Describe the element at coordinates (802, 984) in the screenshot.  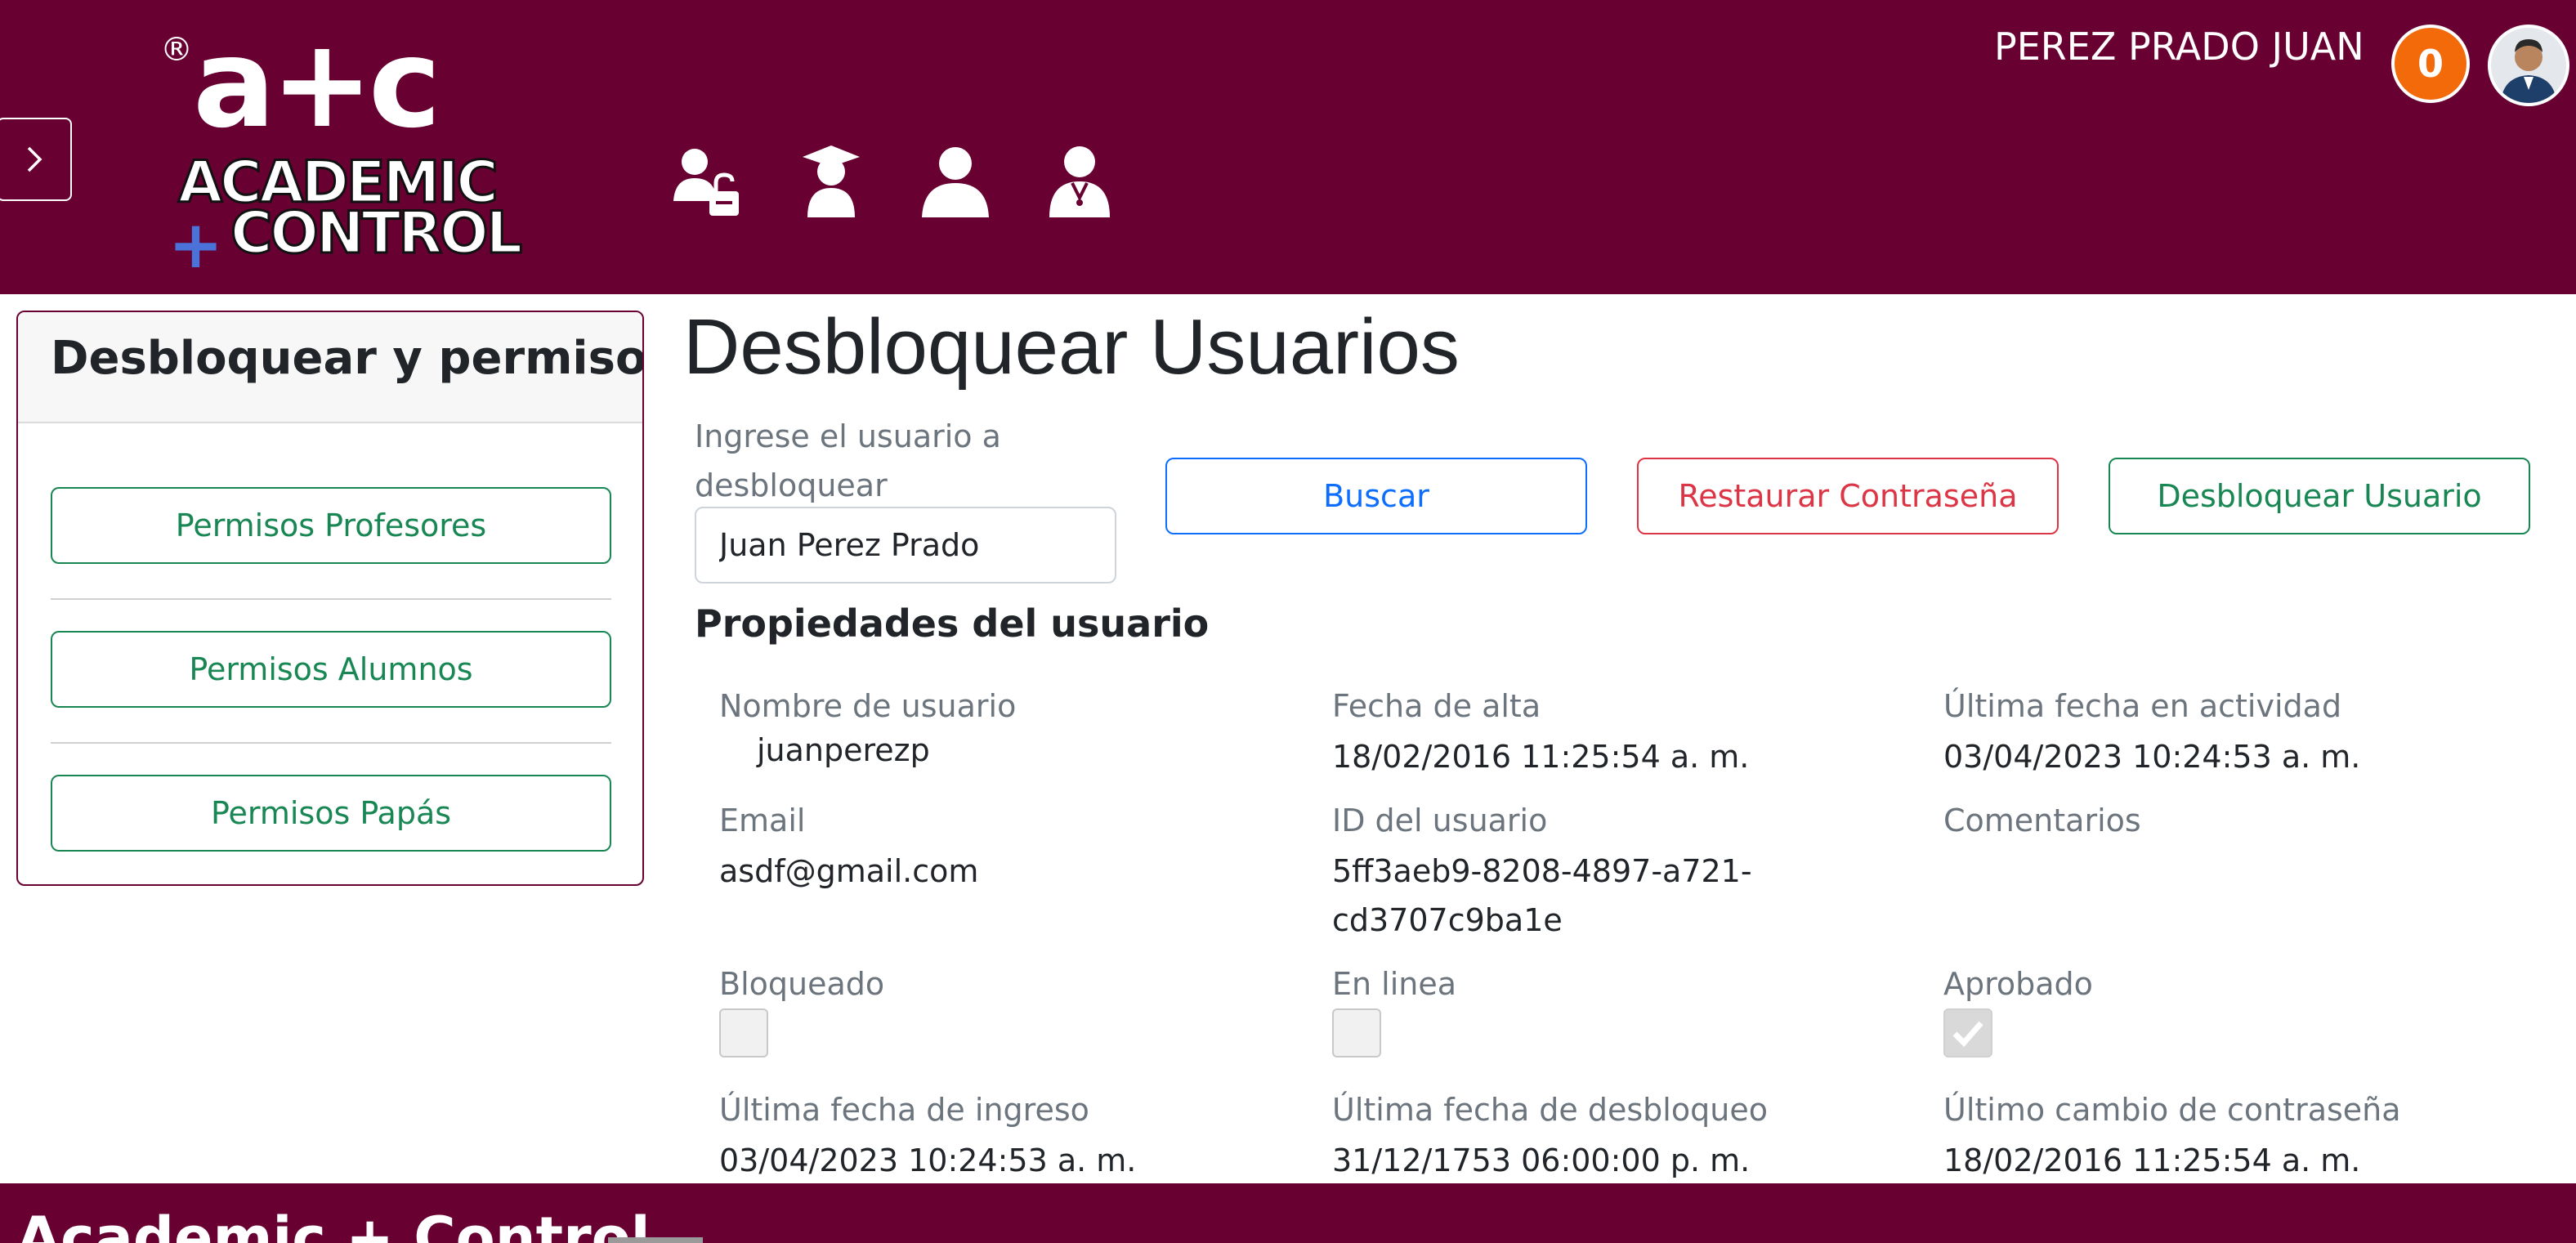
I see `locked-label: Bloqueado` at that location.